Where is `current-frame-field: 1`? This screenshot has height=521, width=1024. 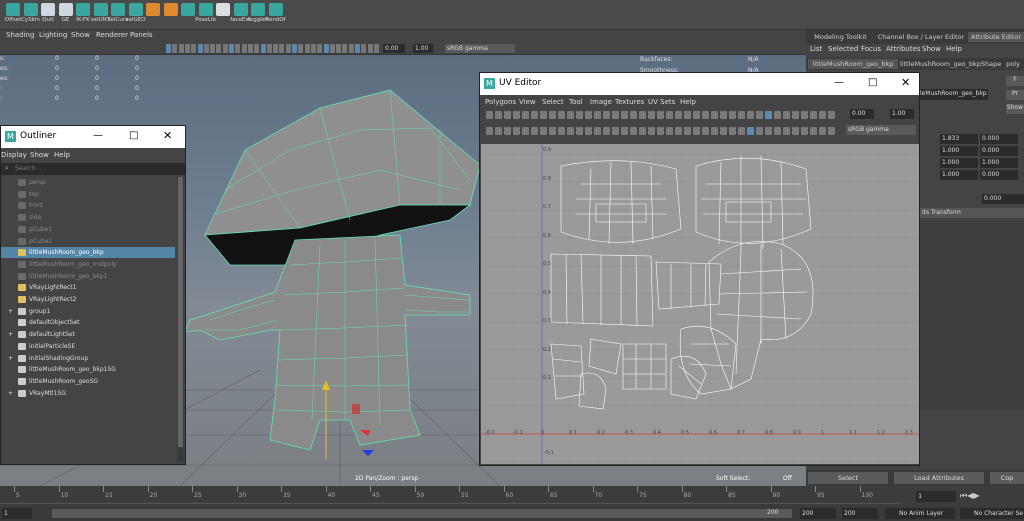
current-frame-field: 1 is located at coordinates (936, 496).